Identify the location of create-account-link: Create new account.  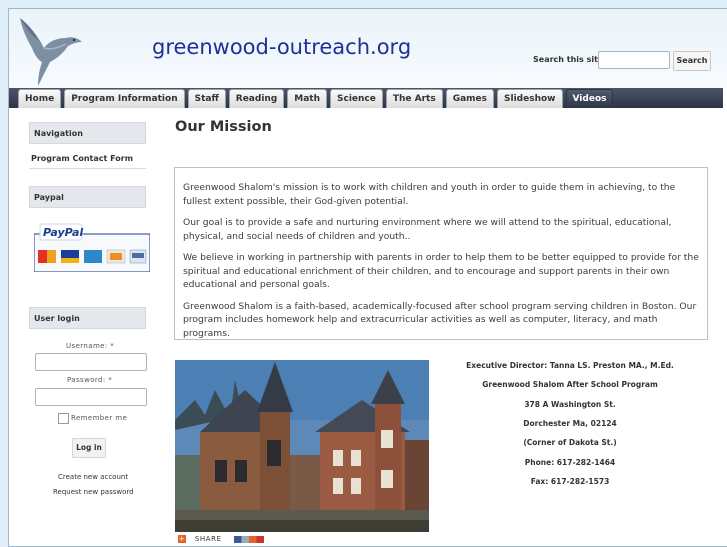
(93, 477).